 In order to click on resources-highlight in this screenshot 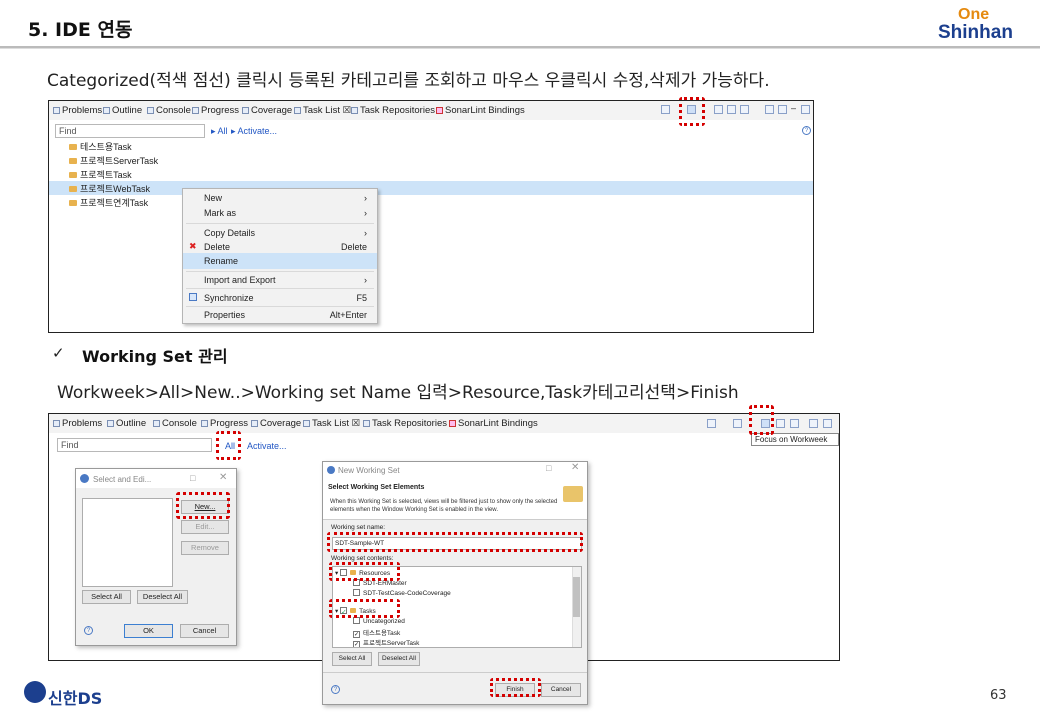, I will do `click(364, 571)`.